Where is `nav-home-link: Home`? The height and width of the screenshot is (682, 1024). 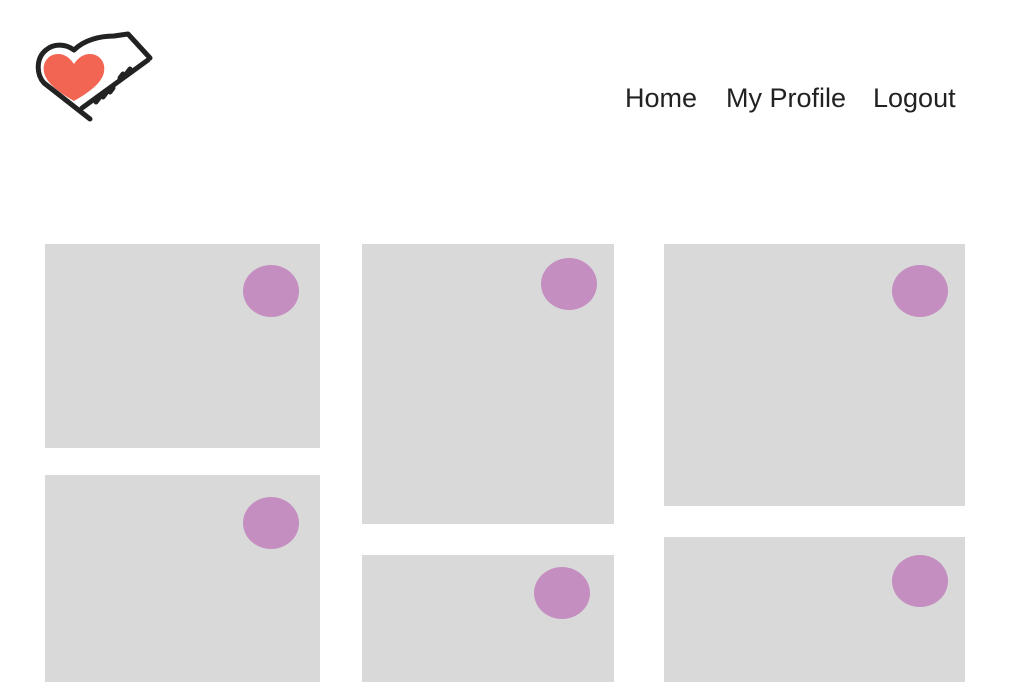
nav-home-link: Home is located at coordinates (661, 98).